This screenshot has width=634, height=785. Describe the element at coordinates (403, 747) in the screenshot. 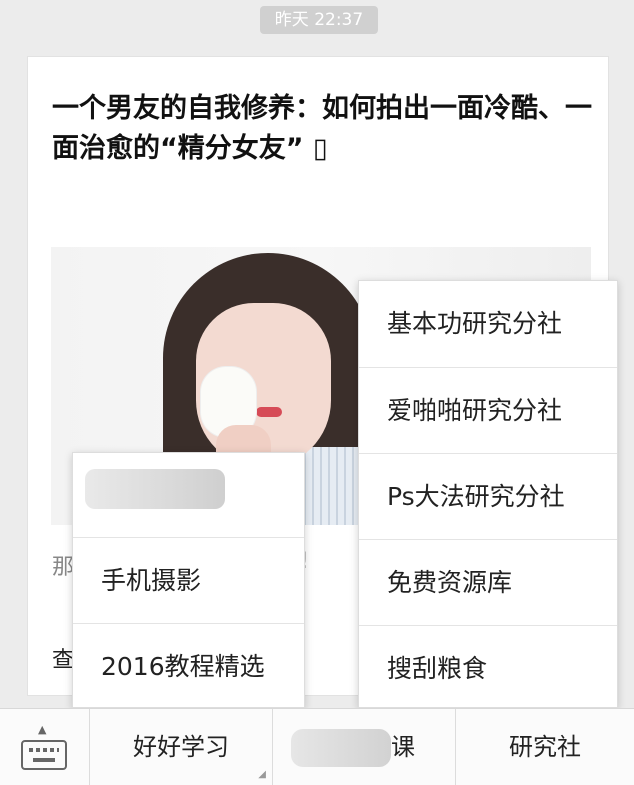

I see `menu-tab-label: 课` at that location.